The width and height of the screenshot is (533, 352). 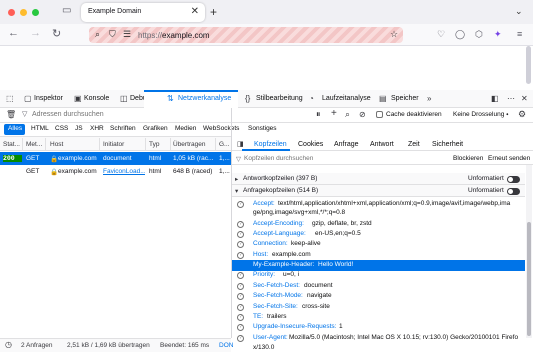 I want to click on tab-performance: Laufzeitanalyse, so click(x=346, y=98).